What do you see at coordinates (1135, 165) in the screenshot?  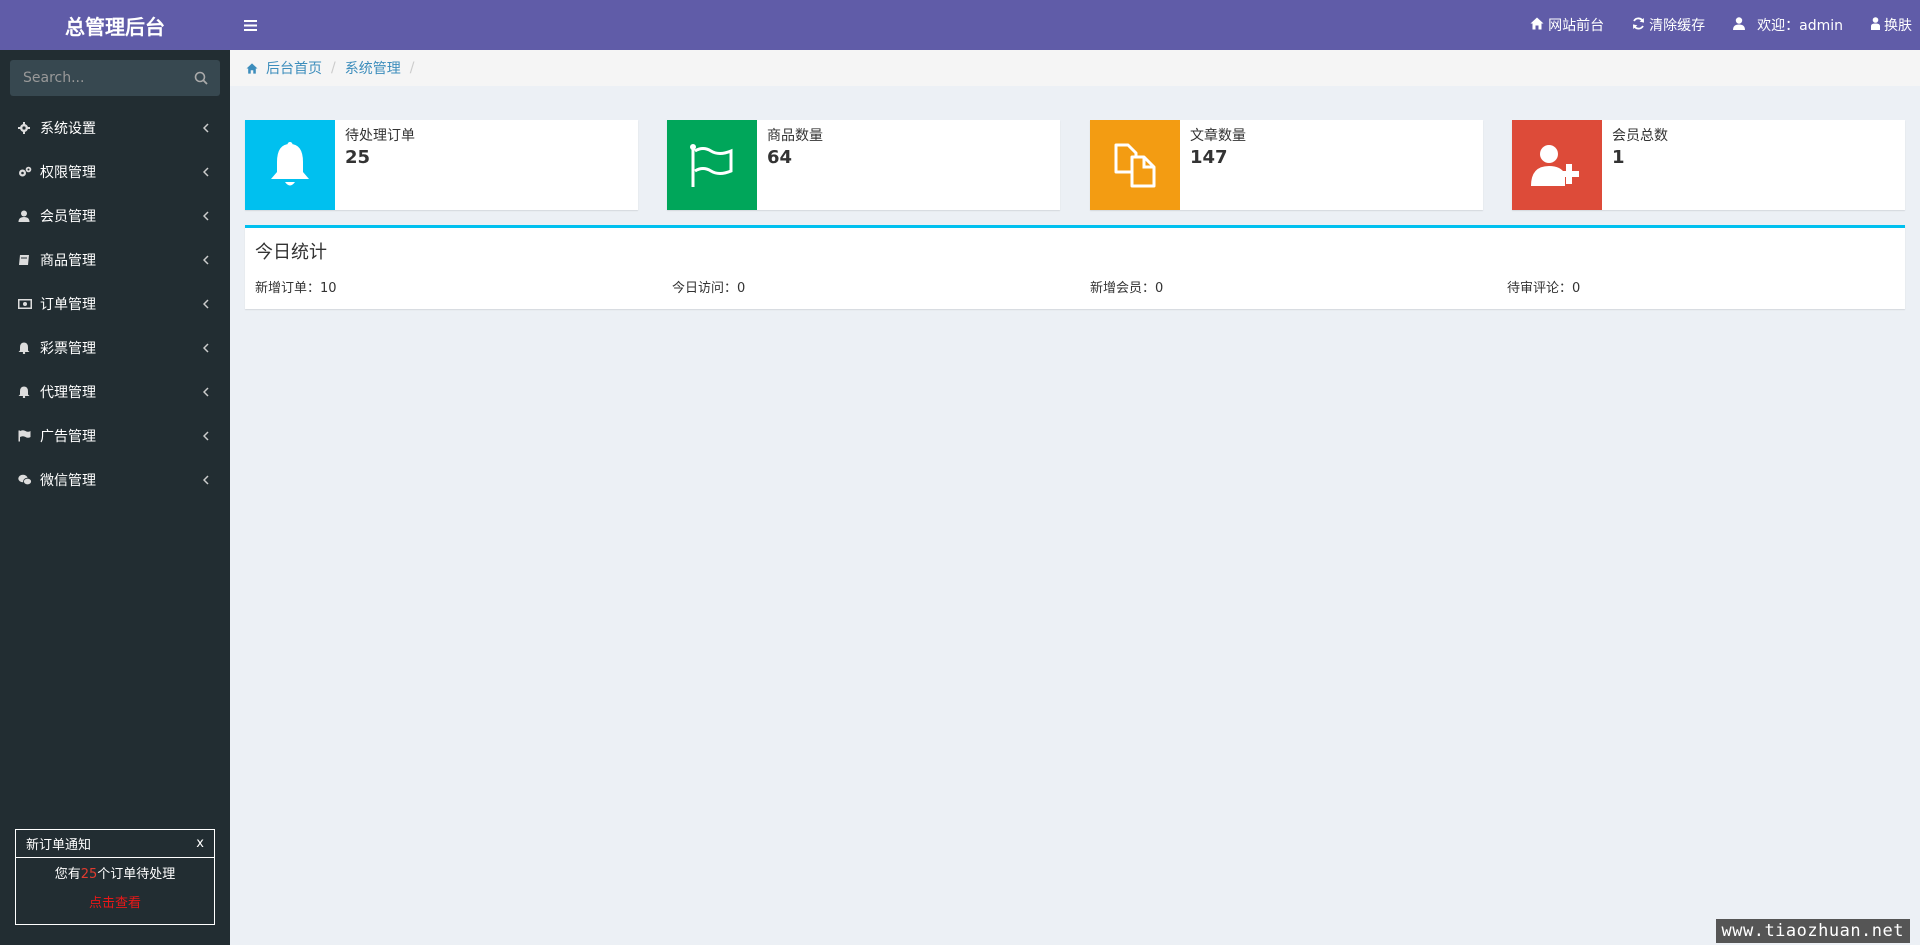 I see `files-icon` at bounding box center [1135, 165].